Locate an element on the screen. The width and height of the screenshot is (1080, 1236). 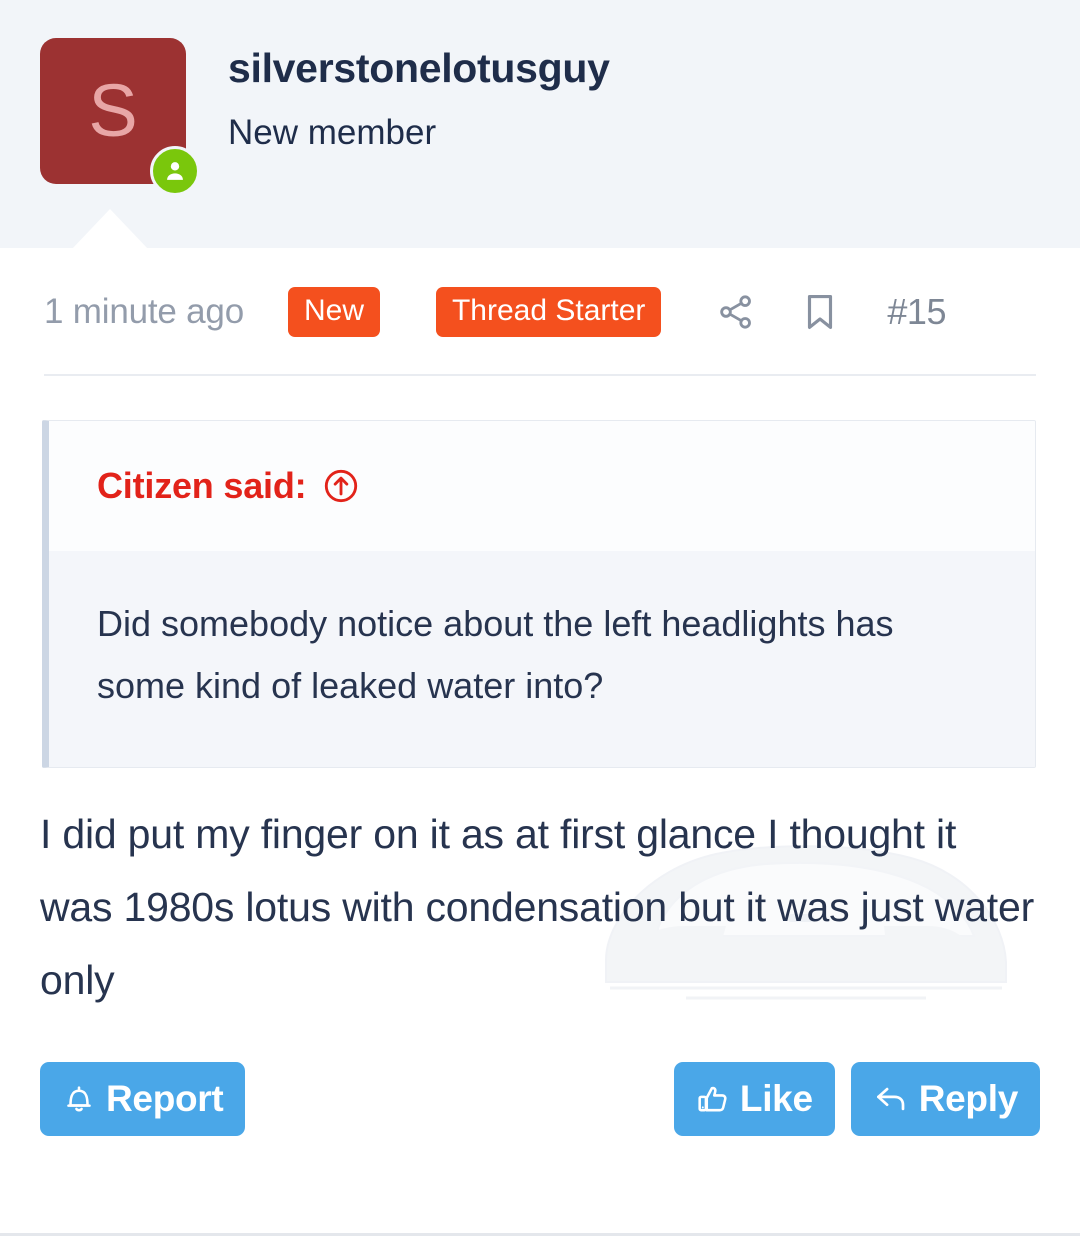
post-number: #15 is located at coordinates (916, 312).